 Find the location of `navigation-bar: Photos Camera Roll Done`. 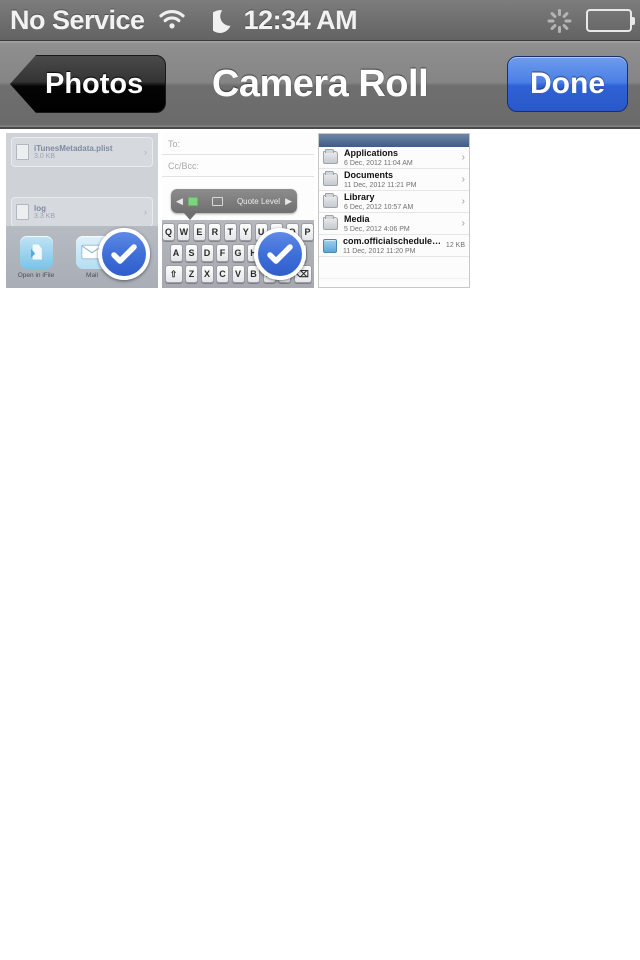

navigation-bar: Photos Camera Roll Done is located at coordinates (320, 85).